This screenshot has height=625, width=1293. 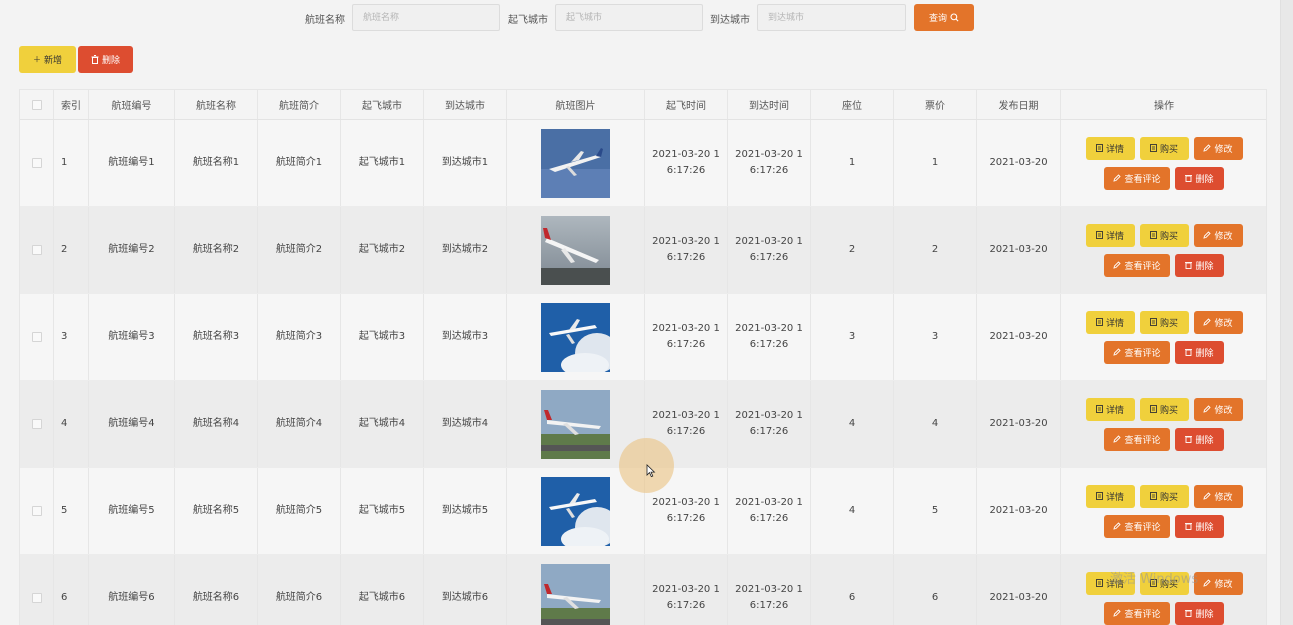 I want to click on cell-name: 航班名称3, so click(x=216, y=337).